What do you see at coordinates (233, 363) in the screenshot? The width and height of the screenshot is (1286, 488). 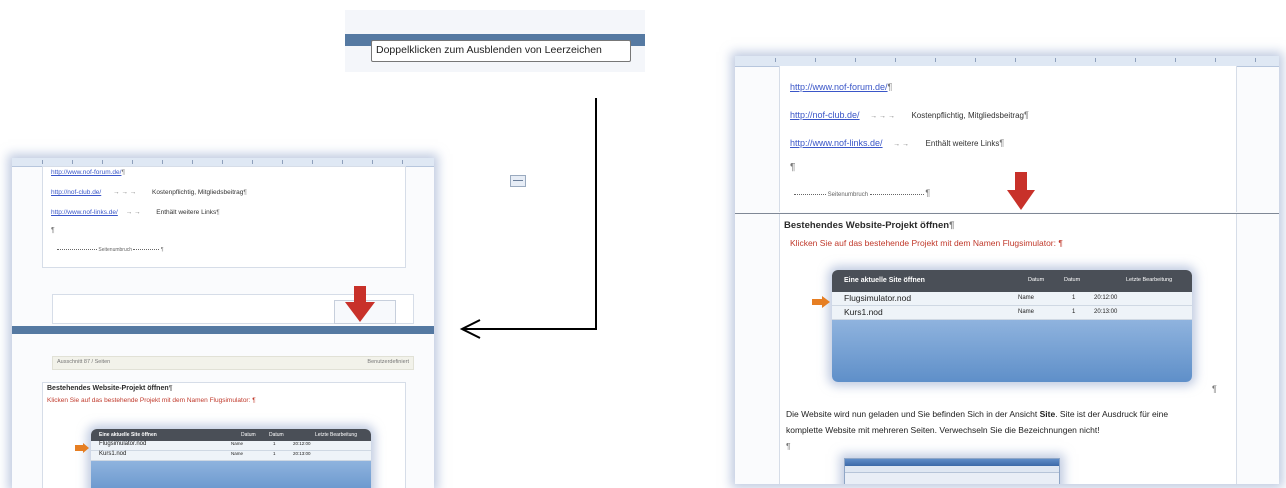 I see `view-toolbar: Ausschnitt 87 / Seiten Benutzerdefiniert` at bounding box center [233, 363].